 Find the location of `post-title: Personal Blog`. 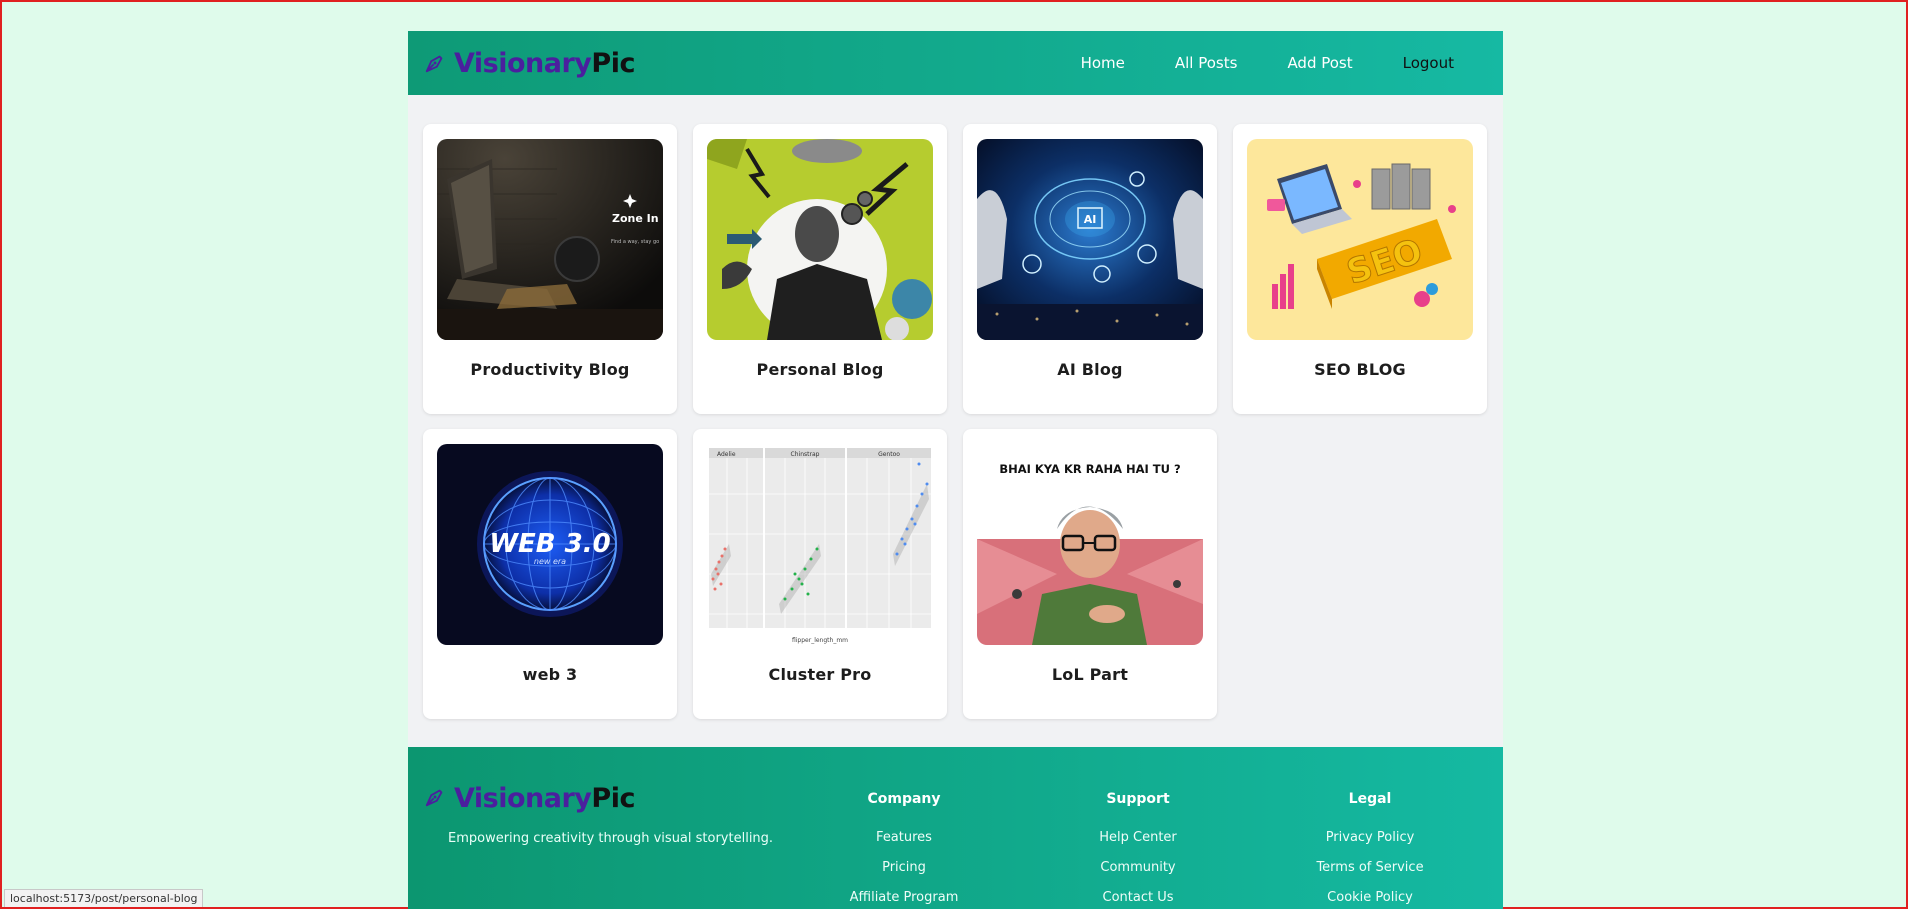

post-title: Personal Blog is located at coordinates (820, 369).